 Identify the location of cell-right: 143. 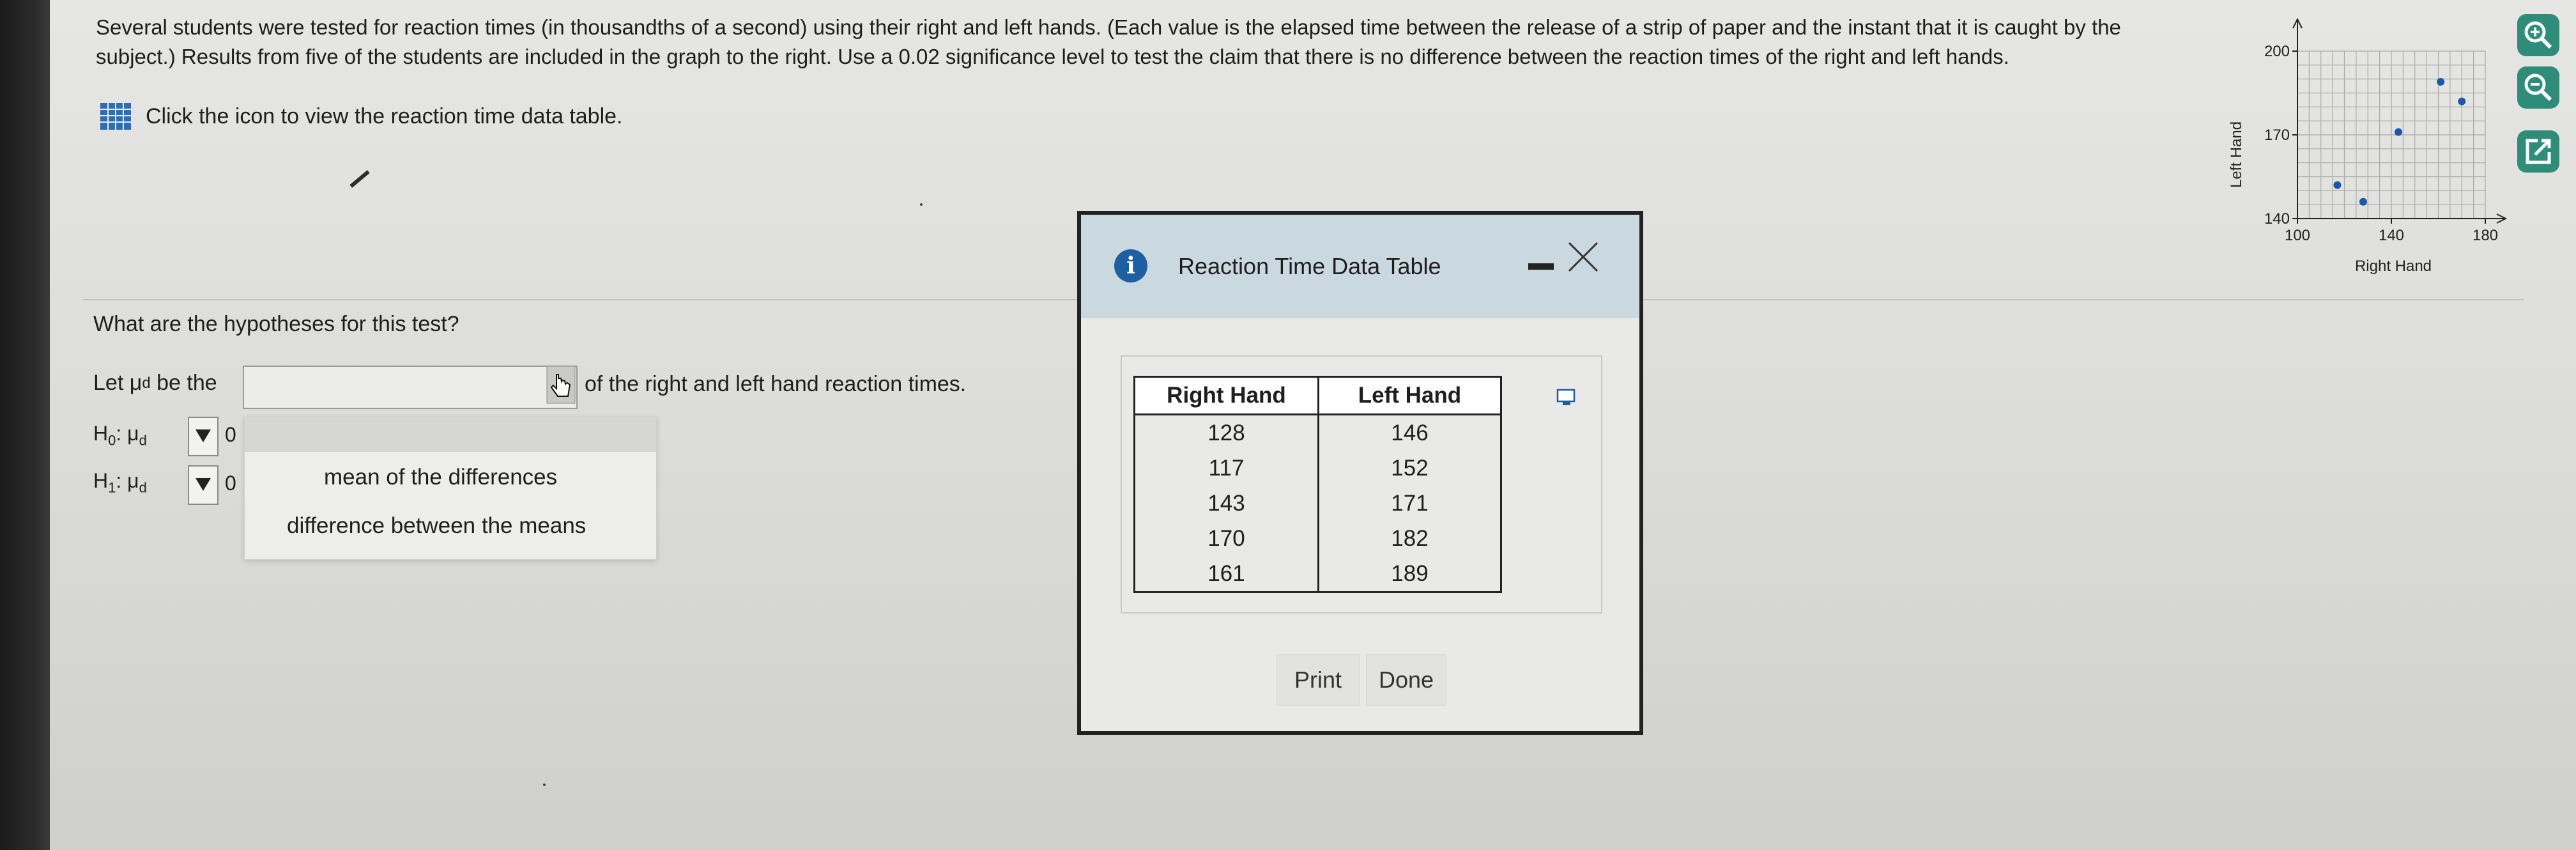
(1226, 504).